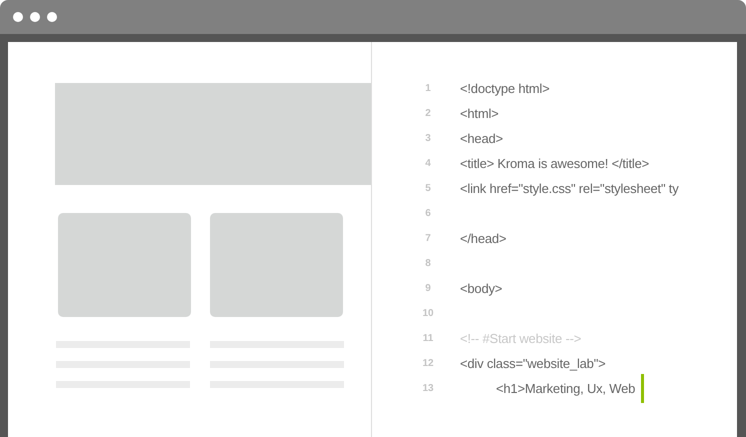  What do you see at coordinates (428, 188) in the screenshot?
I see `line-number: 5` at bounding box center [428, 188].